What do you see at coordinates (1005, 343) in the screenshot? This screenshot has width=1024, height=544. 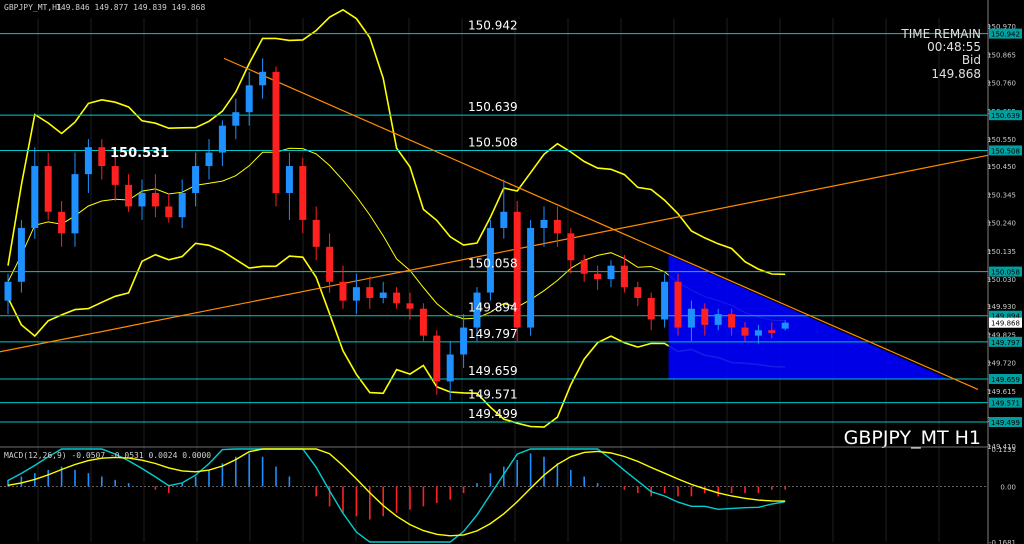 I see `price-tag-label: 149.797` at bounding box center [1005, 343].